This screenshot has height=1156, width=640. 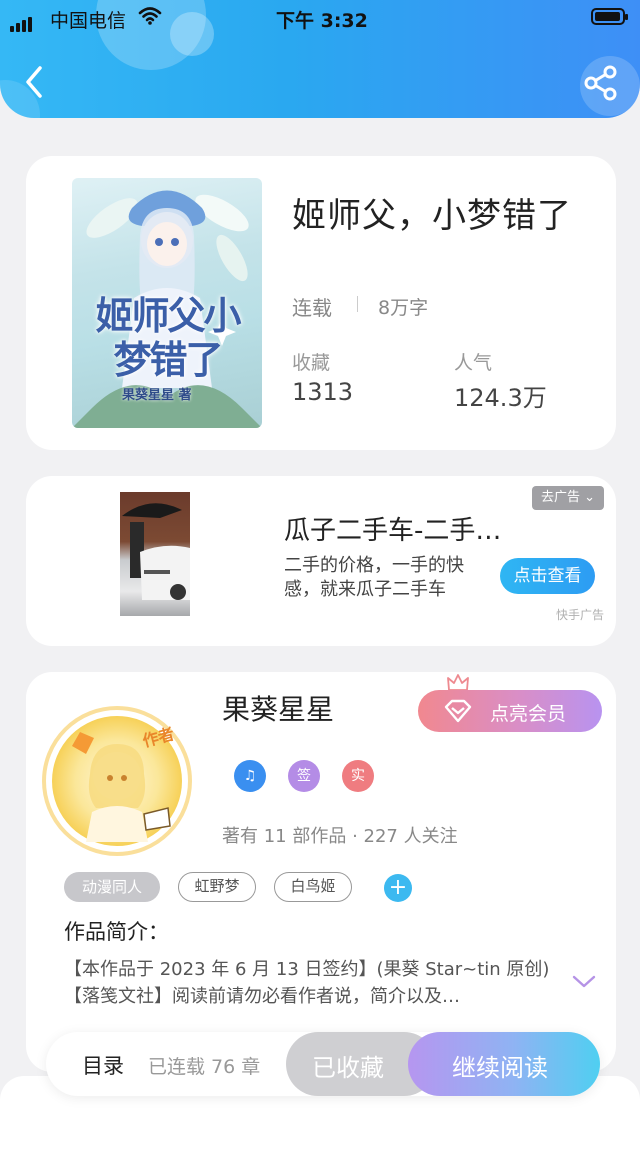 I want to click on ad-thumbnail, so click(x=155, y=554).